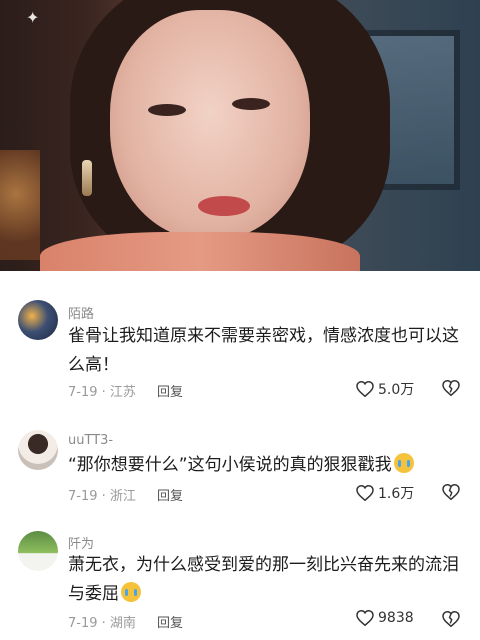  I want to click on like-count: 9838, so click(396, 618).